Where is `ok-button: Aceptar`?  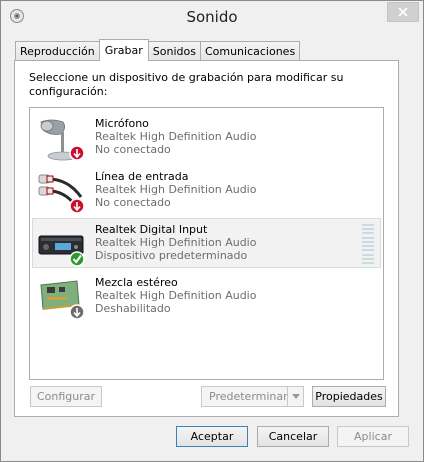 ok-button: Aceptar is located at coordinates (212, 436).